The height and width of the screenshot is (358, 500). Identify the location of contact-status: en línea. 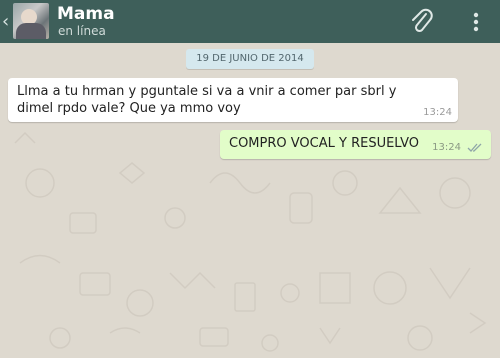
(82, 31).